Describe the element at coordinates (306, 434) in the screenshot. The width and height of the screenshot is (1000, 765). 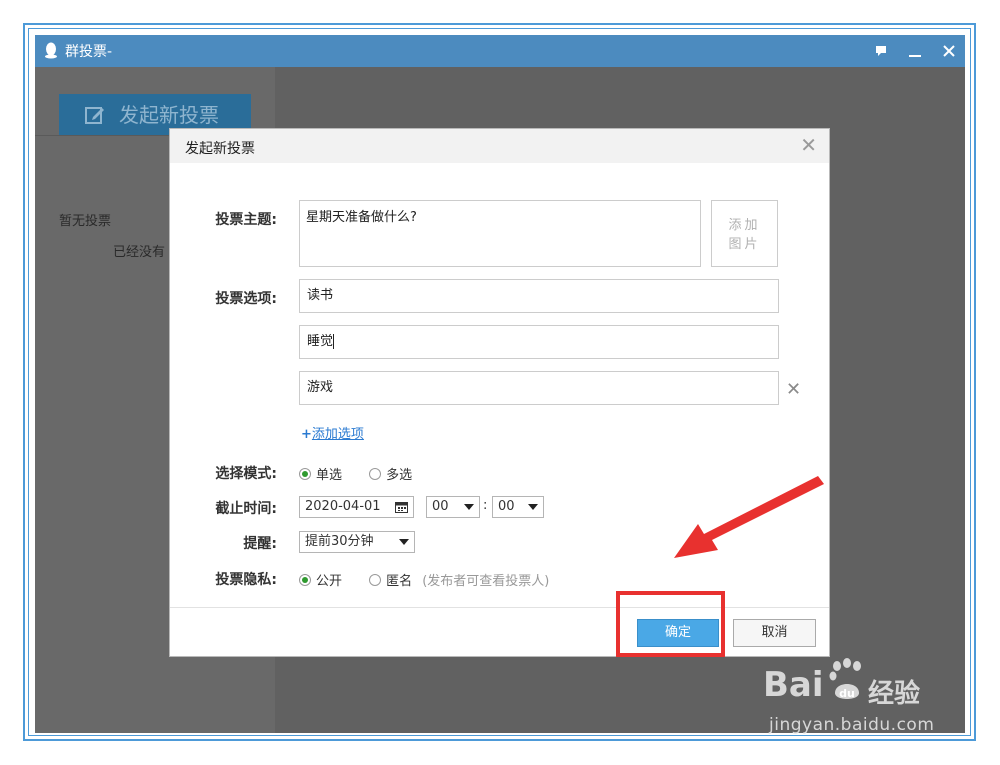
I see `plus-icon: +` at that location.